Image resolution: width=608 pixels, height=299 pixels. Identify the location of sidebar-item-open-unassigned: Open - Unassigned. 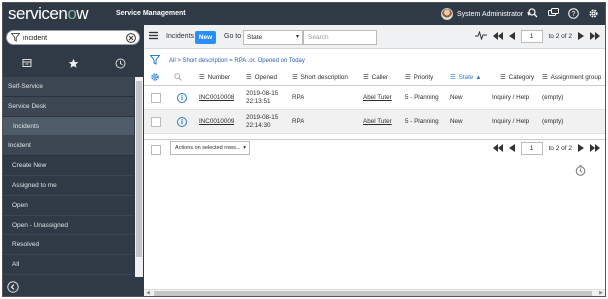
(68, 226).